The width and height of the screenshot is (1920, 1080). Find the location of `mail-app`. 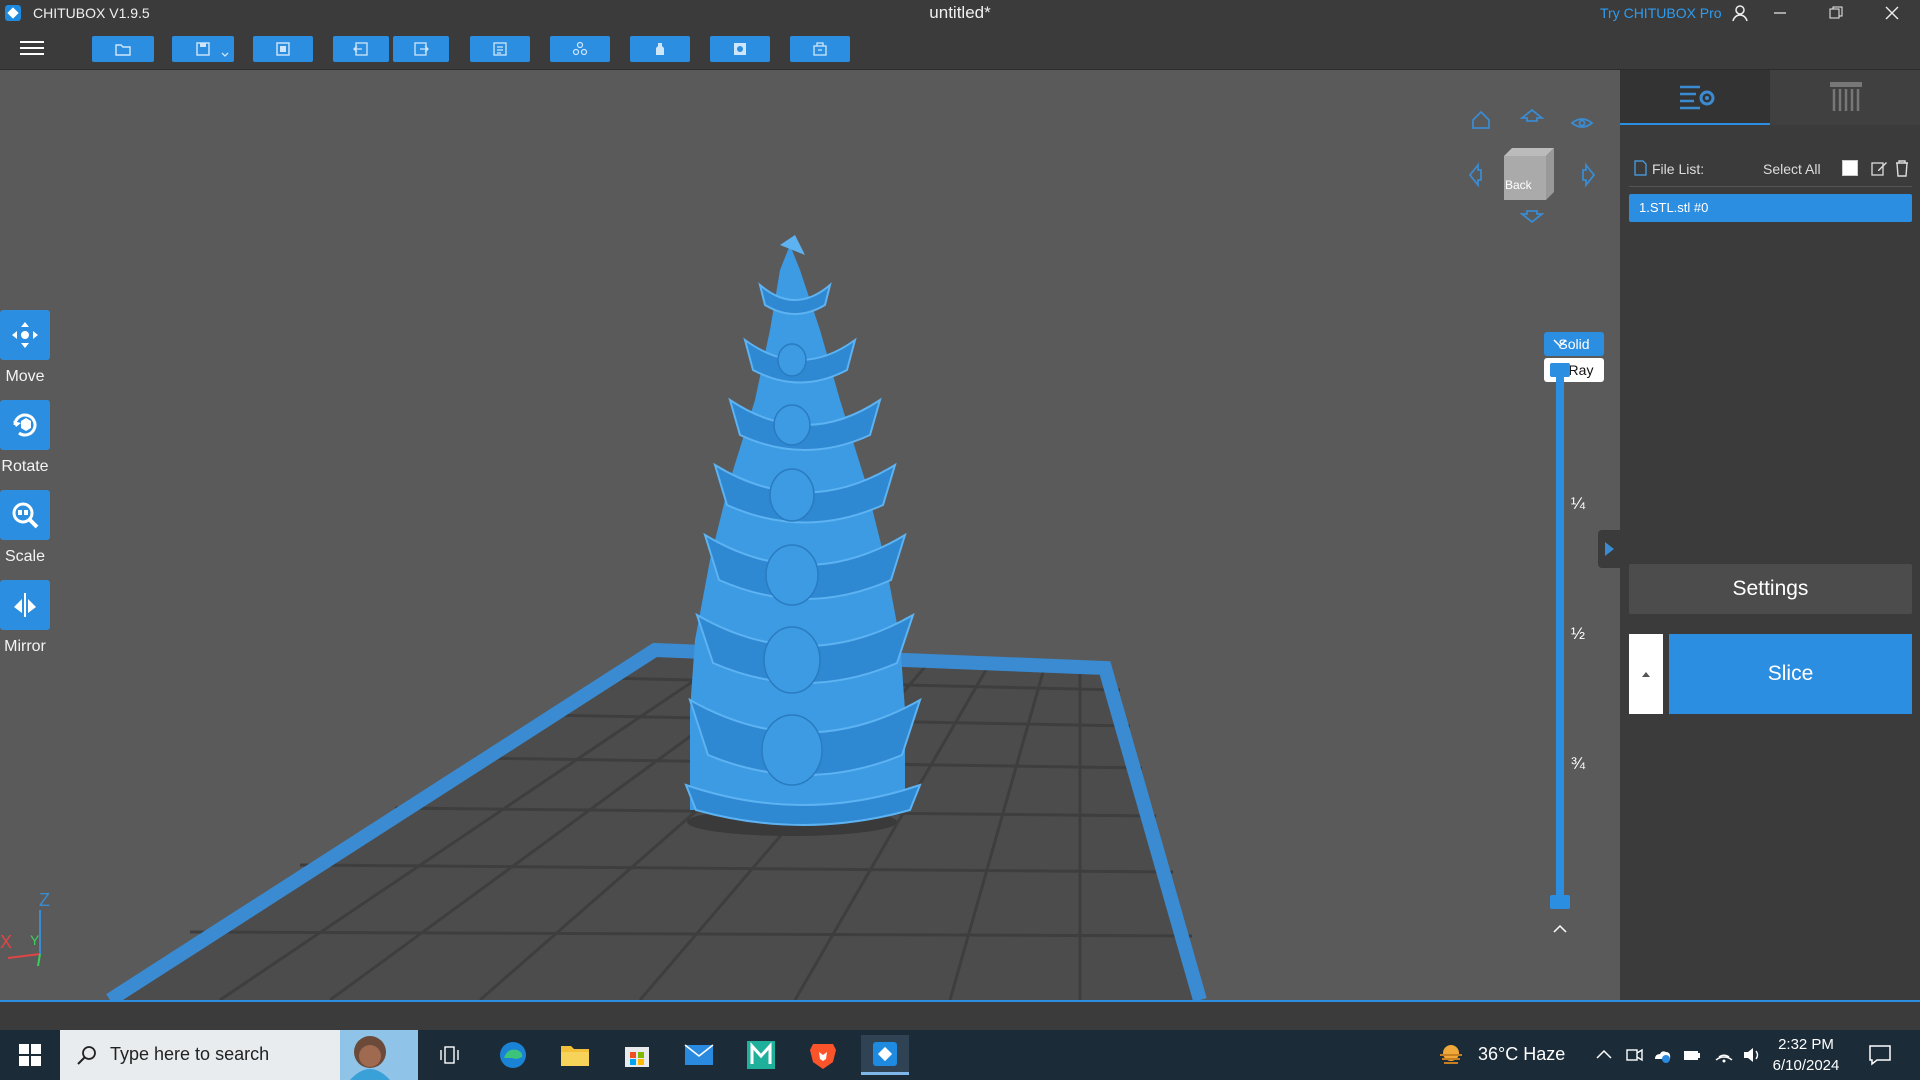

mail-app is located at coordinates (699, 1055).